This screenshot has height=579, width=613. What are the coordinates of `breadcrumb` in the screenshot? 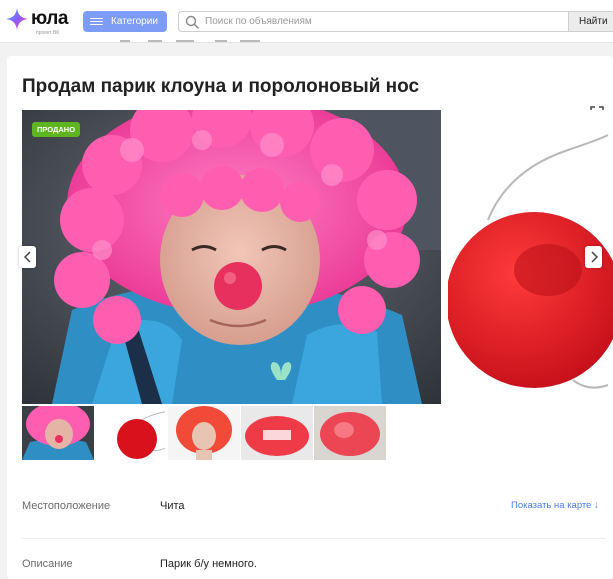 It's located at (306, 41).